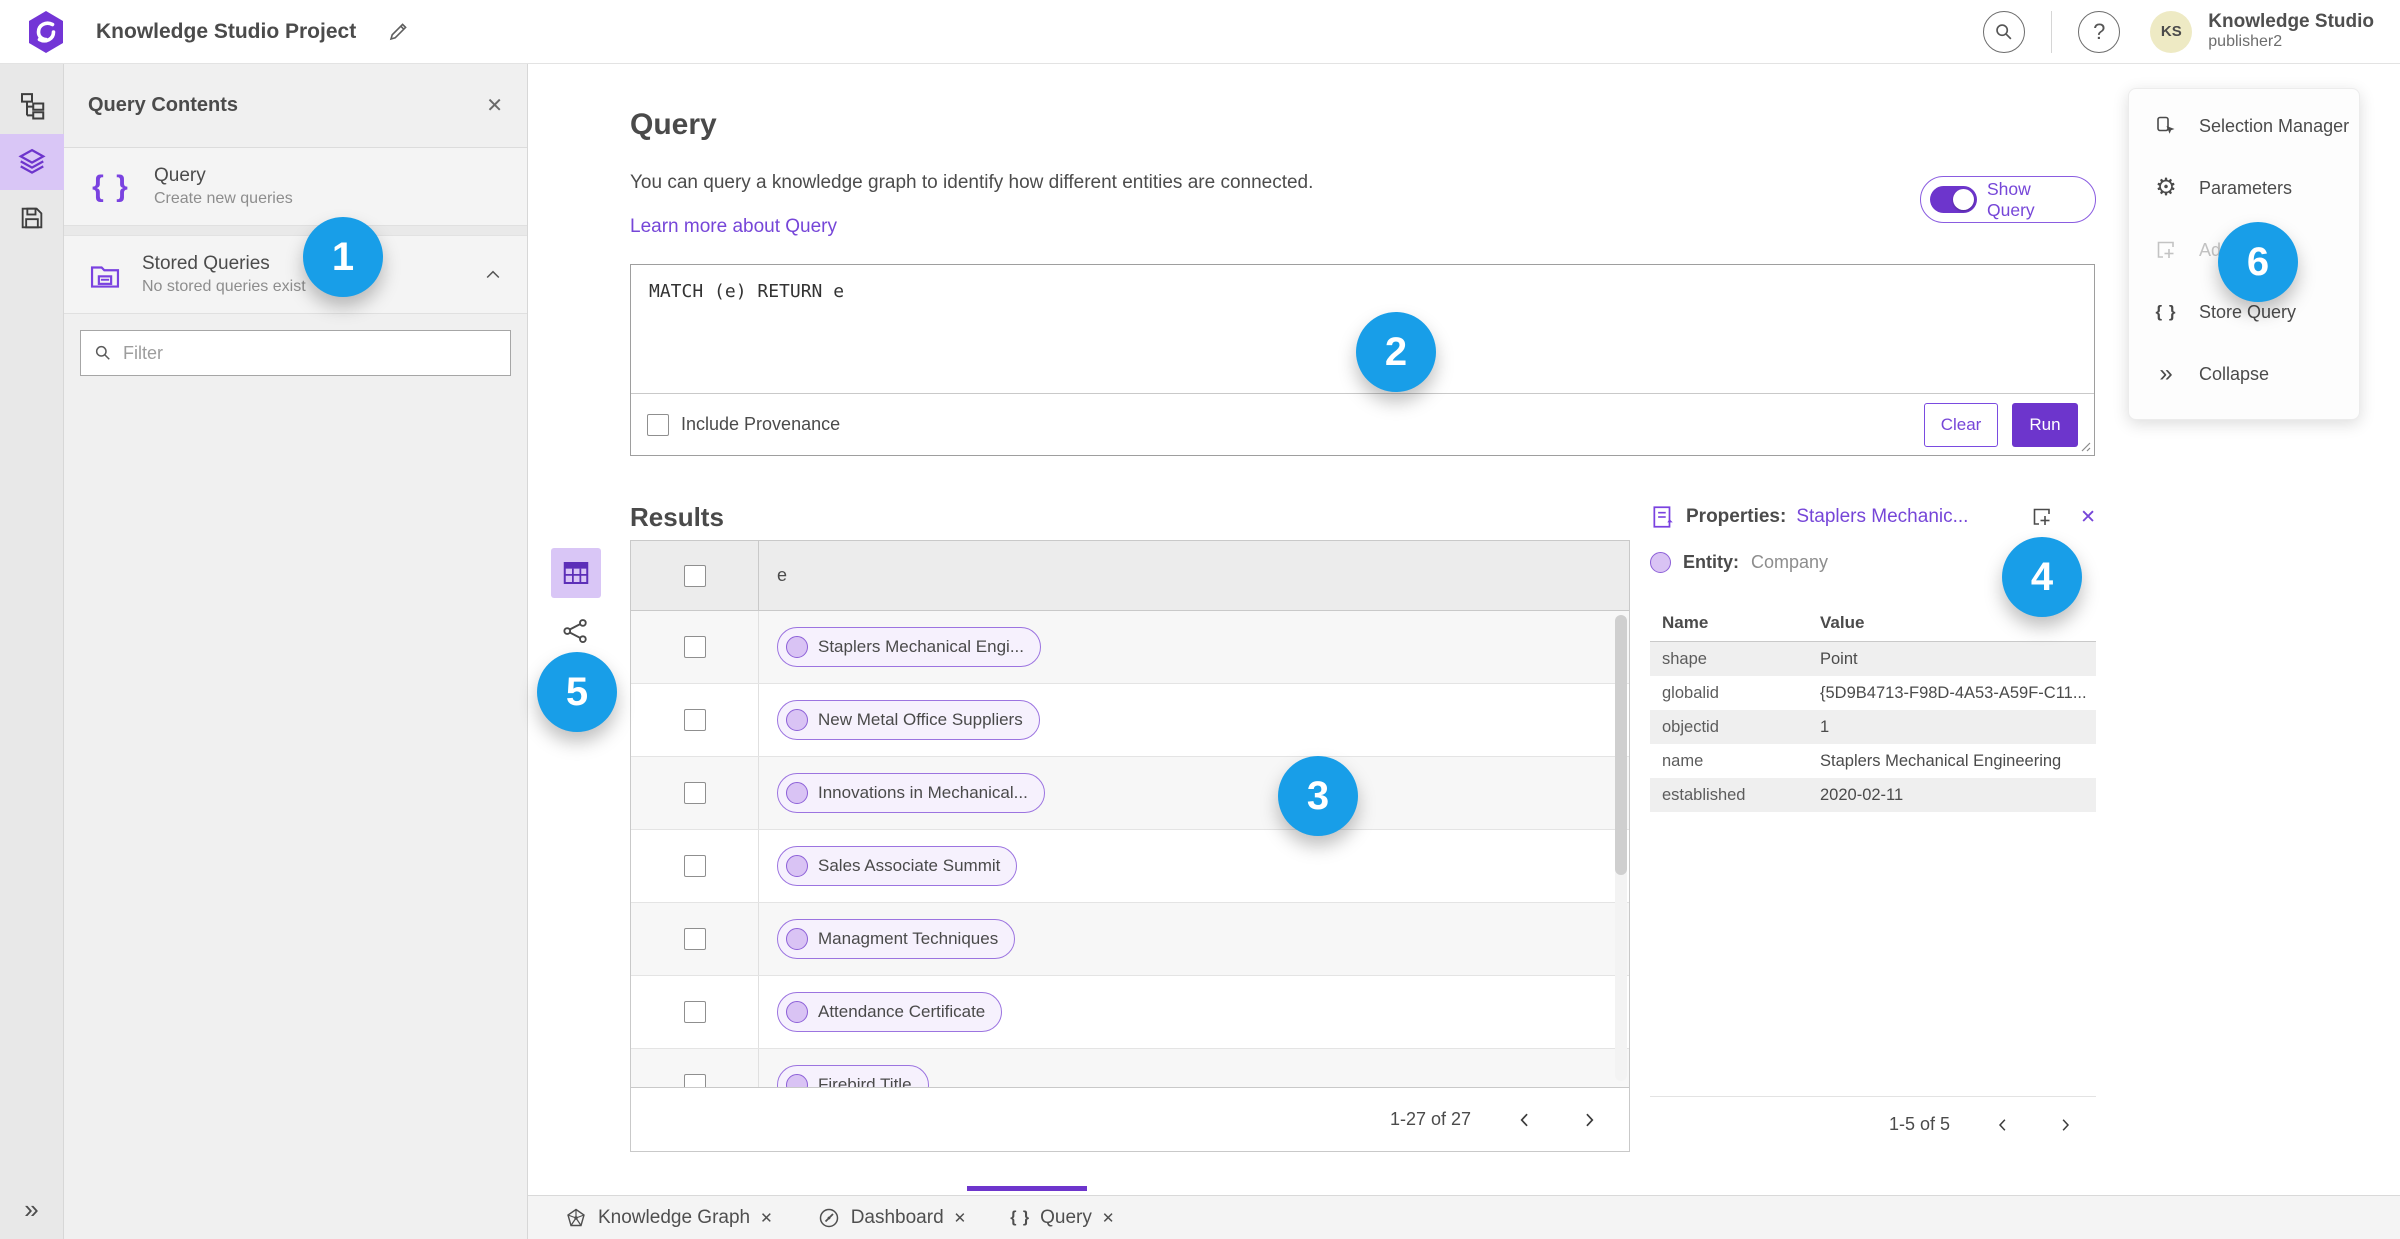 This screenshot has height=1239, width=2400. I want to click on chevron-up-icon, so click(493, 275).